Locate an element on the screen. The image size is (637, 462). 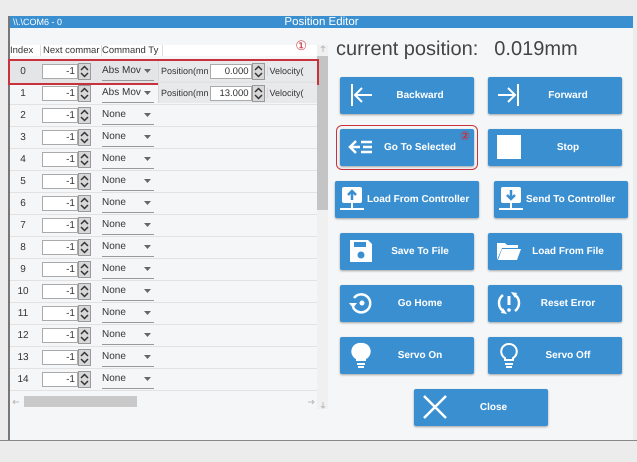
row-index: 10 is located at coordinates (23, 291).